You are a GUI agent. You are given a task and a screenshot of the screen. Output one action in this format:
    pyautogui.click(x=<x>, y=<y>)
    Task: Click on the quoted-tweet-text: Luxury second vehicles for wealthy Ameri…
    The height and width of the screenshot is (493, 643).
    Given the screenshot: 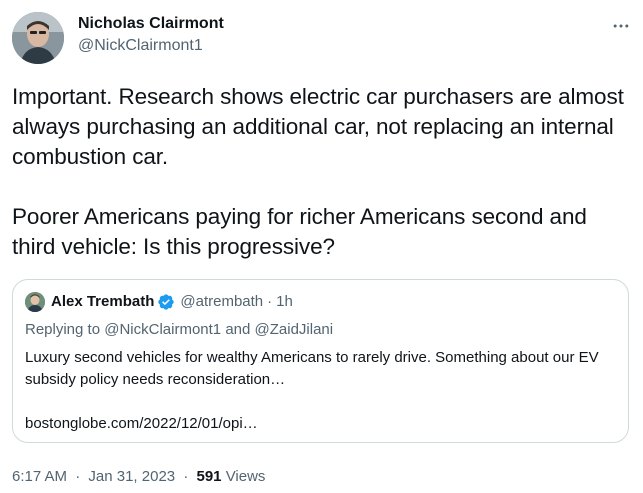 What is the action you would take?
    pyautogui.click(x=312, y=368)
    